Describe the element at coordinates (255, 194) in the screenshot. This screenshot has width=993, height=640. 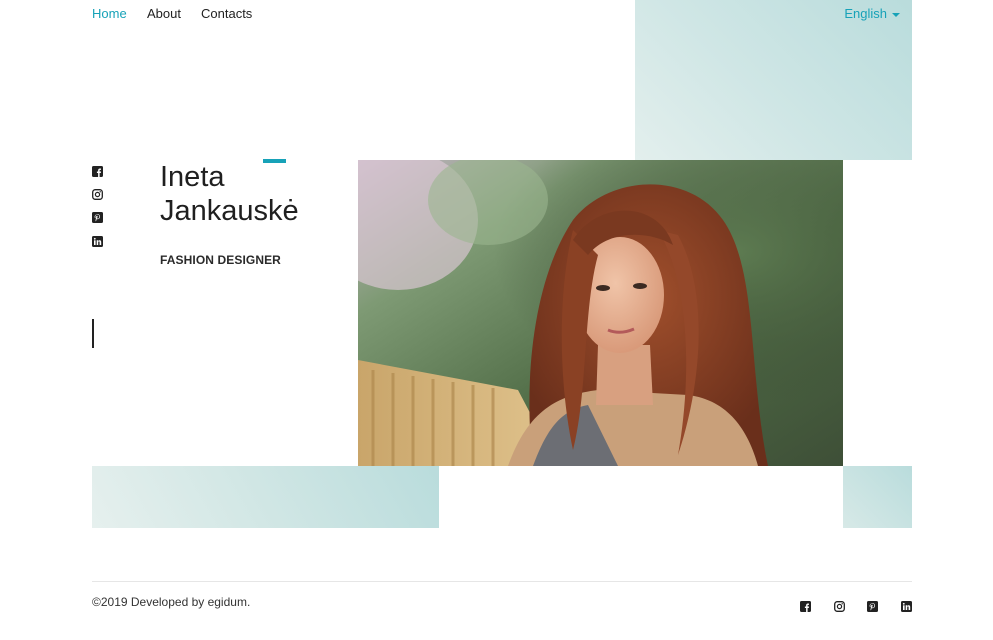
I see `page-title: Ineta Jankauskė` at that location.